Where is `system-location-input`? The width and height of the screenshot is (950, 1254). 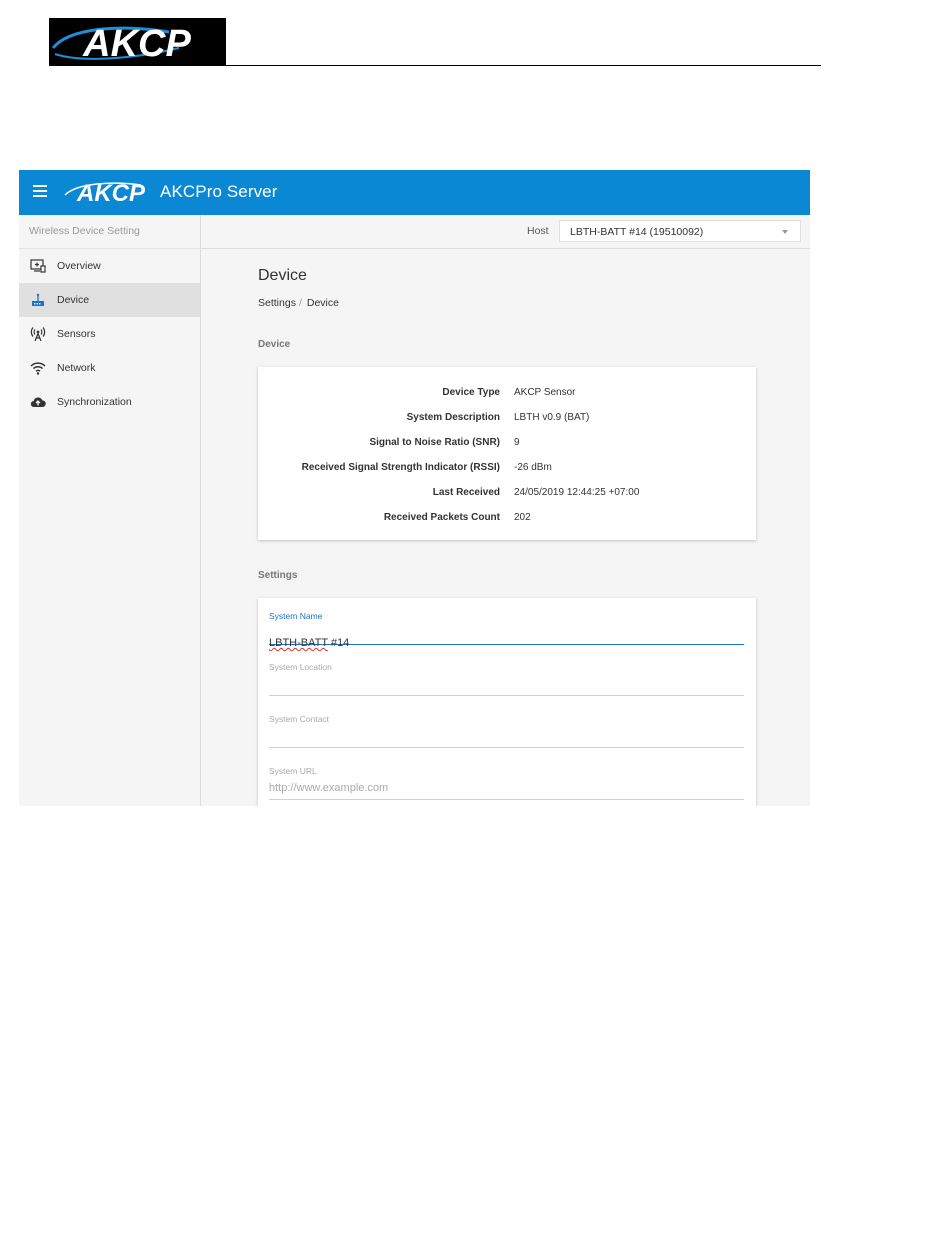 system-location-input is located at coordinates (506, 684).